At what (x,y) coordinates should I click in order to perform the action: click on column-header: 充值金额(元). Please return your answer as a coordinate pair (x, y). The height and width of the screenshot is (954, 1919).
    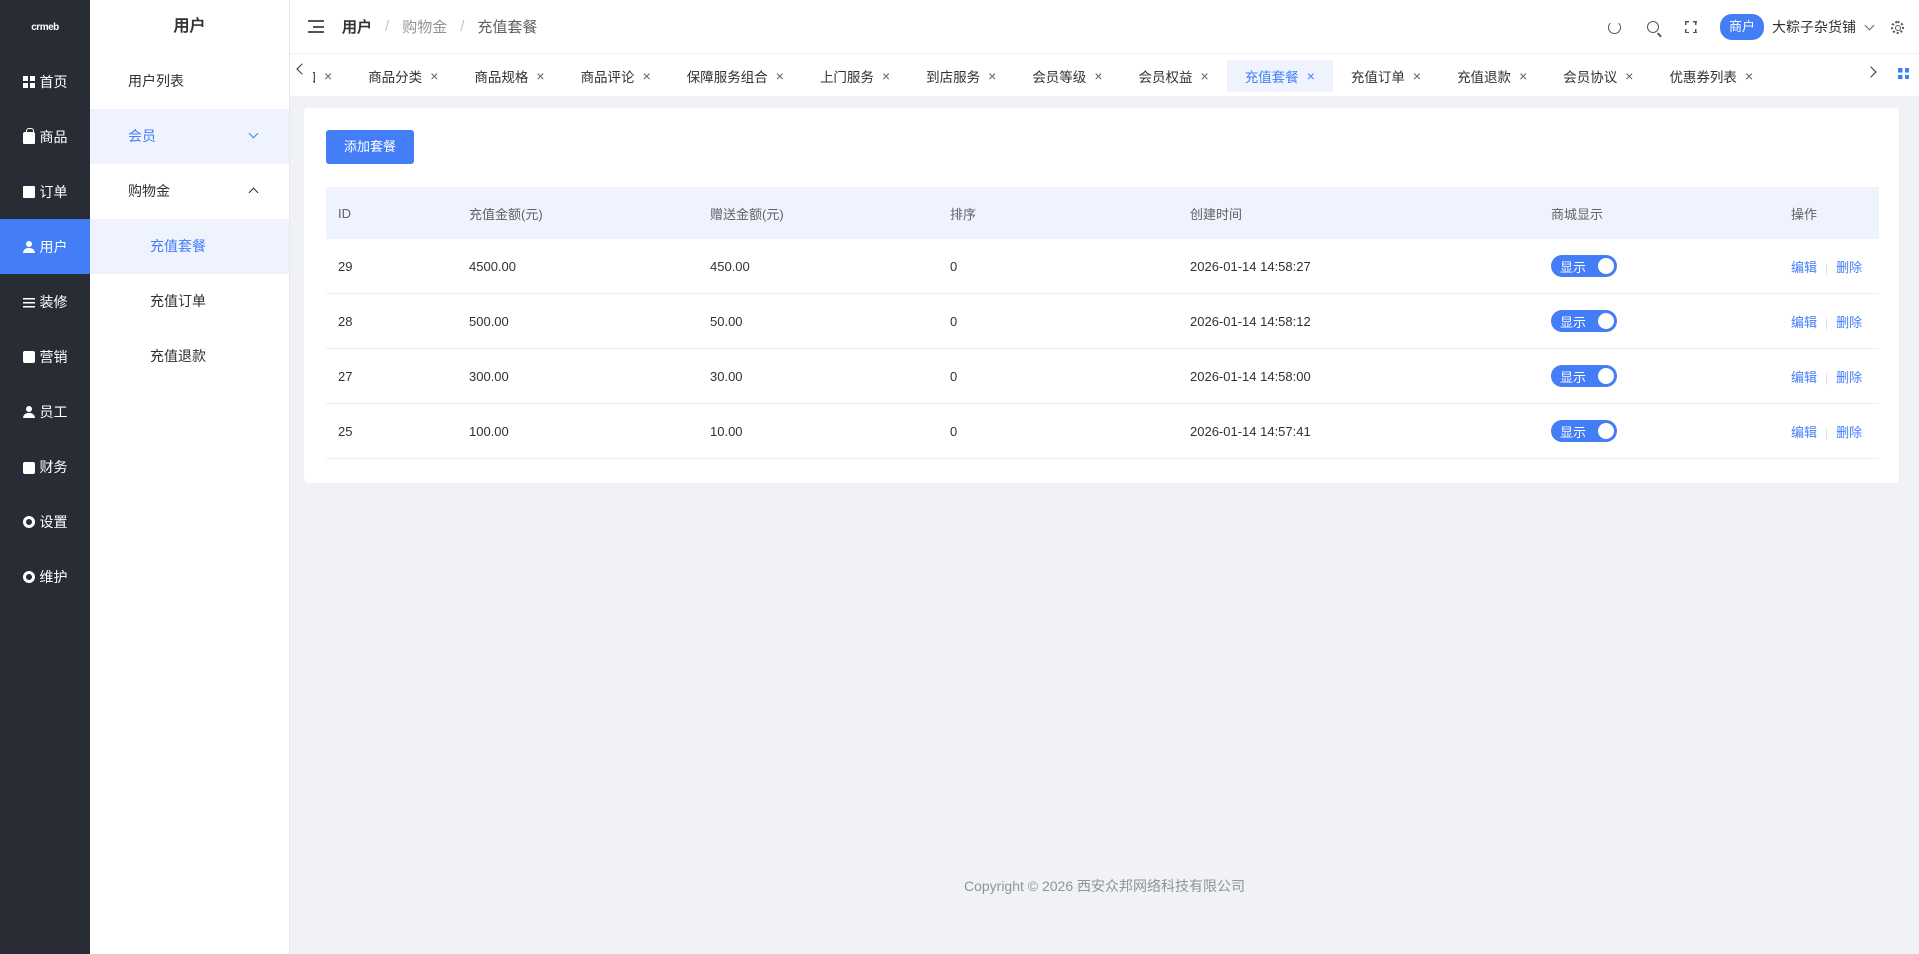
    Looking at the image, I should click on (506, 214).